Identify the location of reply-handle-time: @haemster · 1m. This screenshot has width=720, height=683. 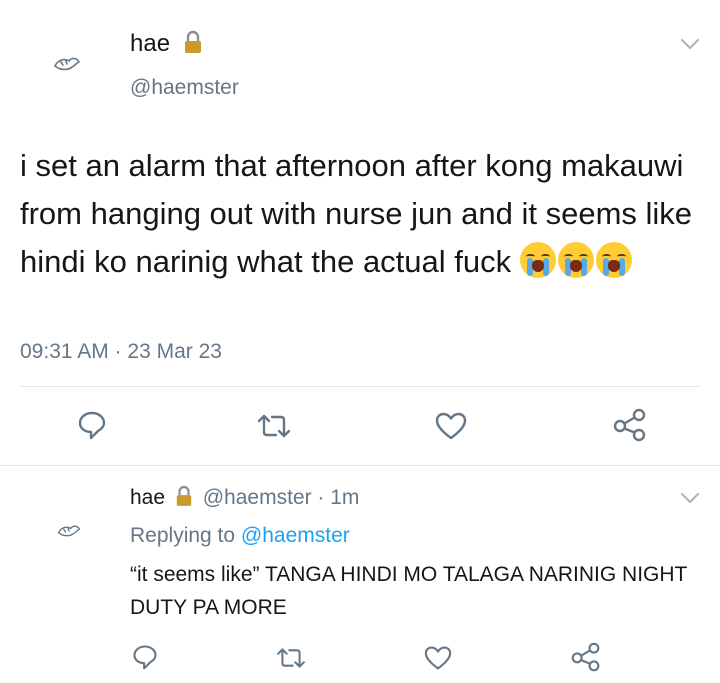
(281, 497).